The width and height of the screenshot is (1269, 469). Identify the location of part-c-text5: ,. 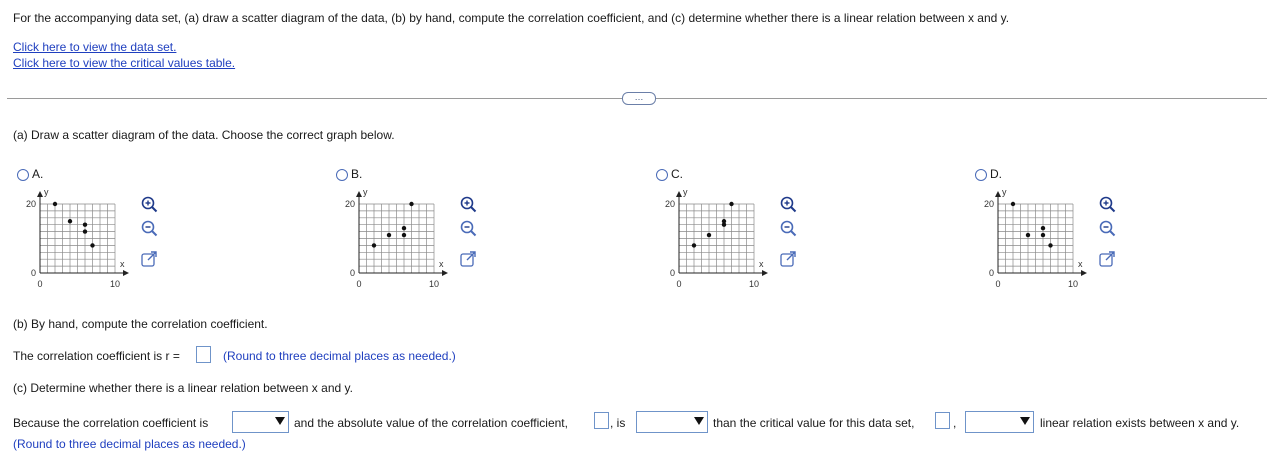
(955, 423).